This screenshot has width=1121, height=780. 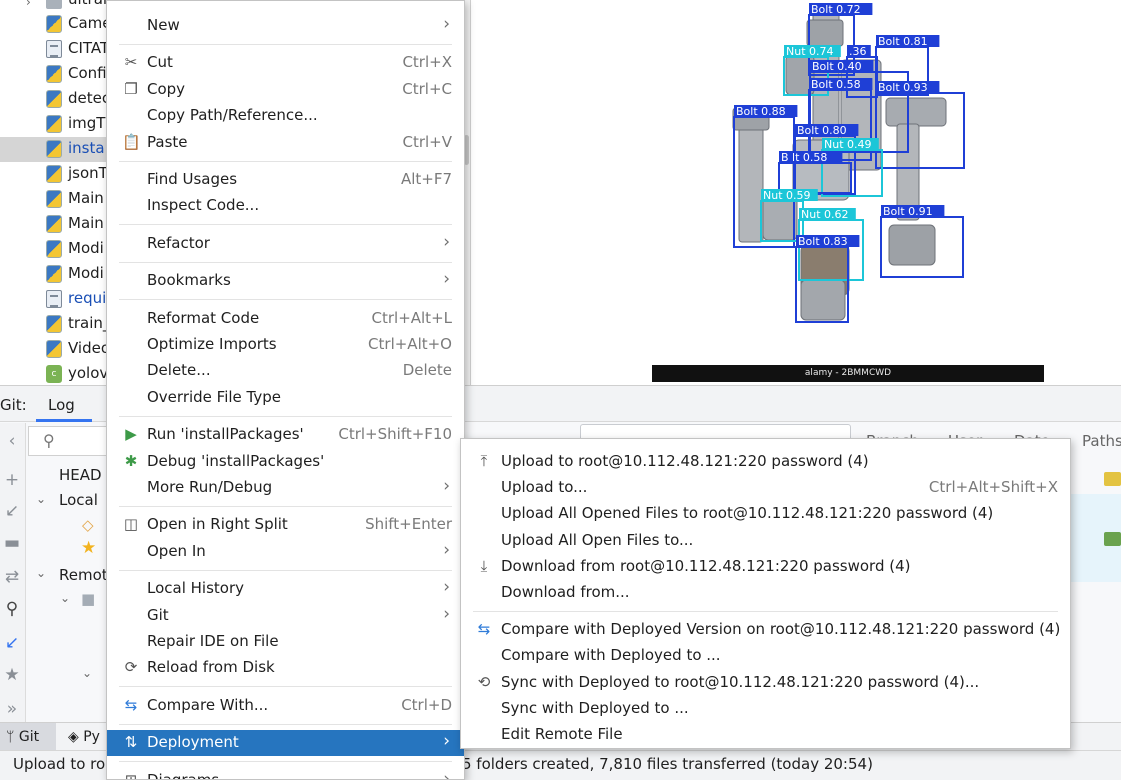 I want to click on menu-item-label: Edit Remote File, so click(x=562, y=734).